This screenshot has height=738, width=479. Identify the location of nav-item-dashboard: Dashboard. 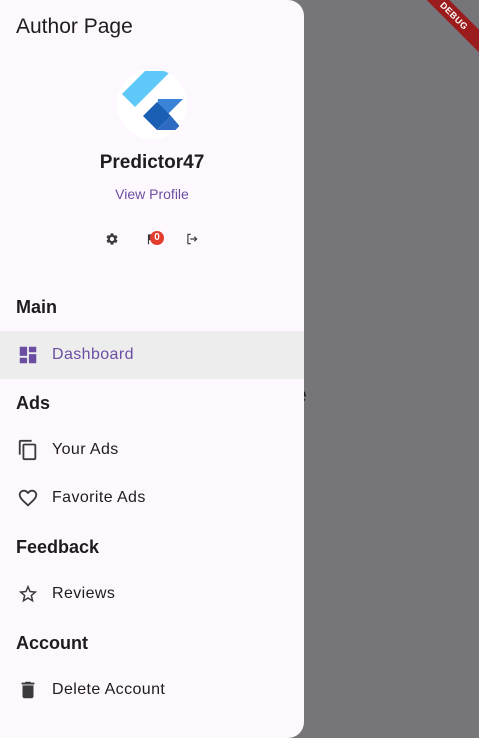
(152, 355).